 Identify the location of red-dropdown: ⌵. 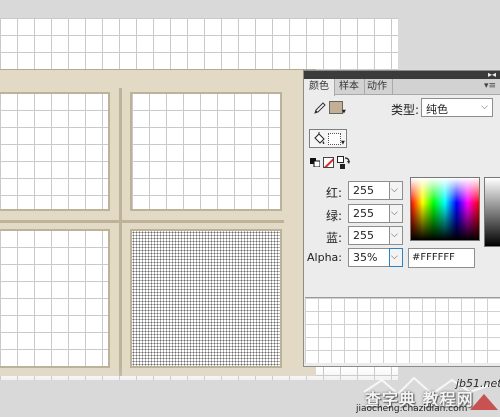
(396, 190).